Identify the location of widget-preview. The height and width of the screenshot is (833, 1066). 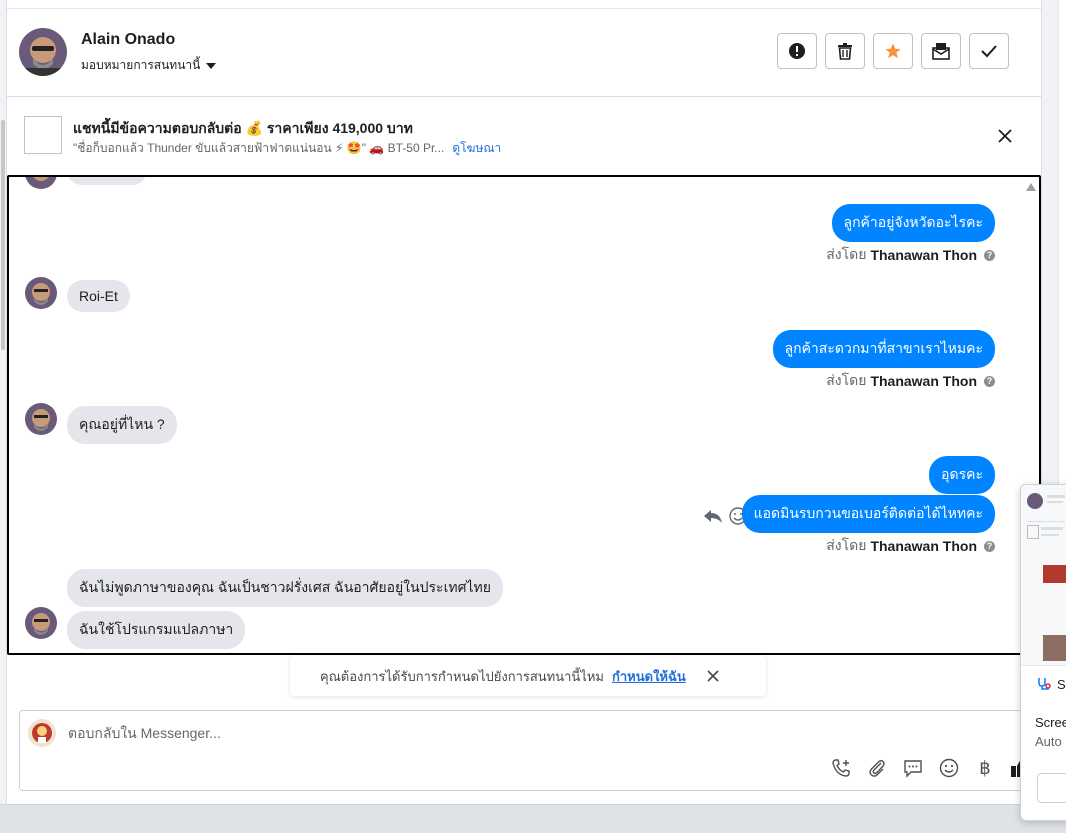
(1043, 575).